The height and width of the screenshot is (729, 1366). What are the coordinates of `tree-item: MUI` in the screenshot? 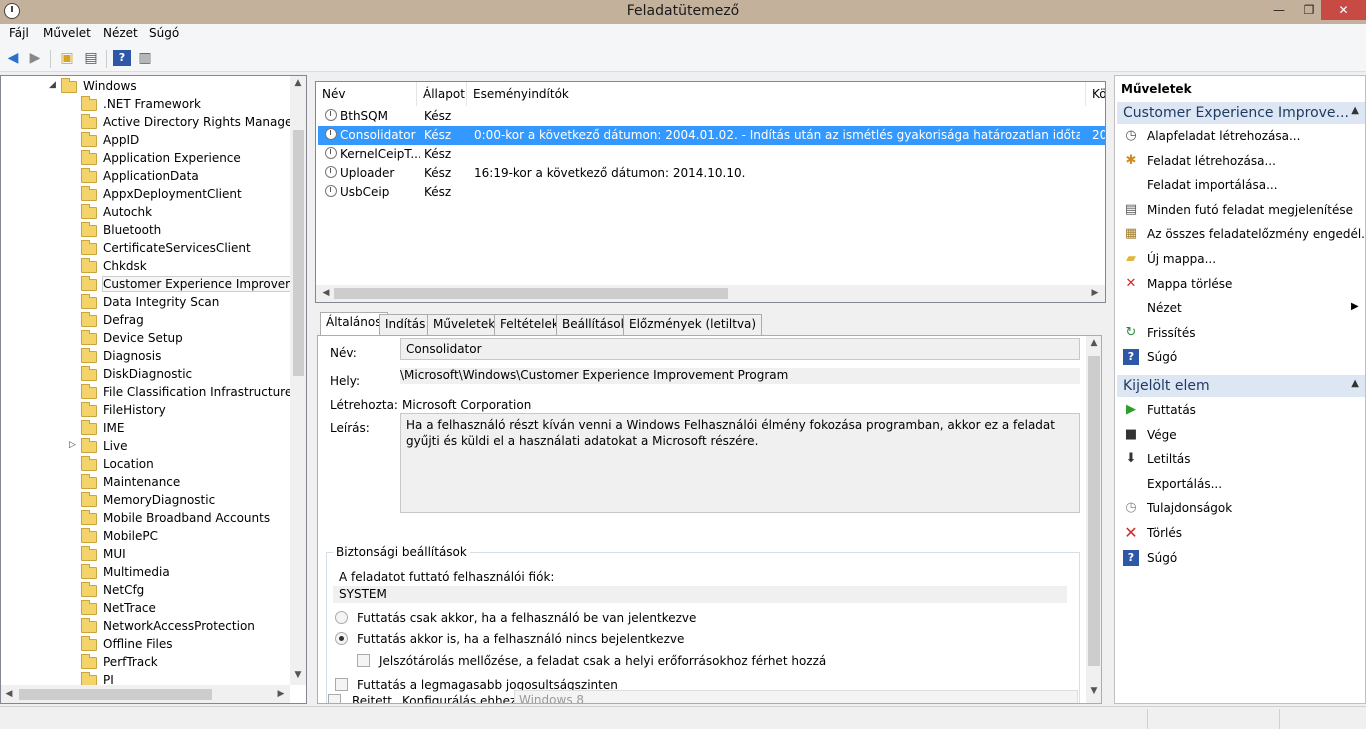 It's located at (146, 555).